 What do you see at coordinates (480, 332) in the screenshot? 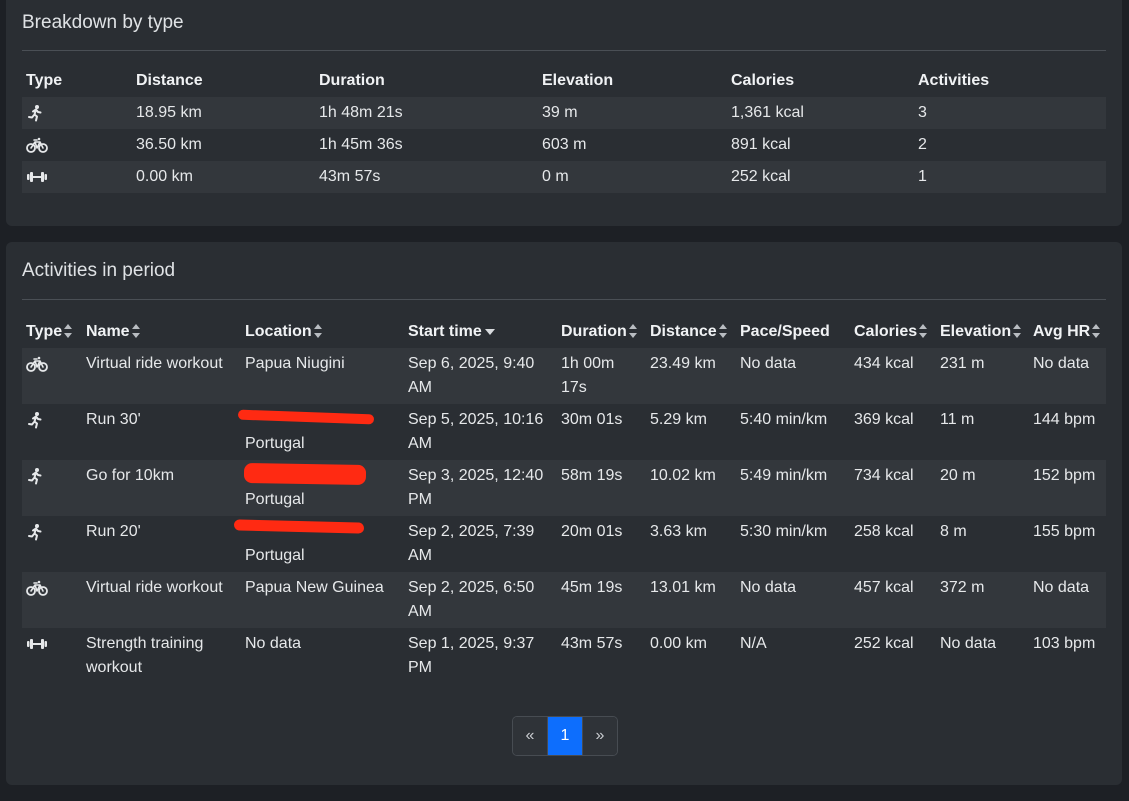
I see `sort-header-start-time: Start time` at bounding box center [480, 332].